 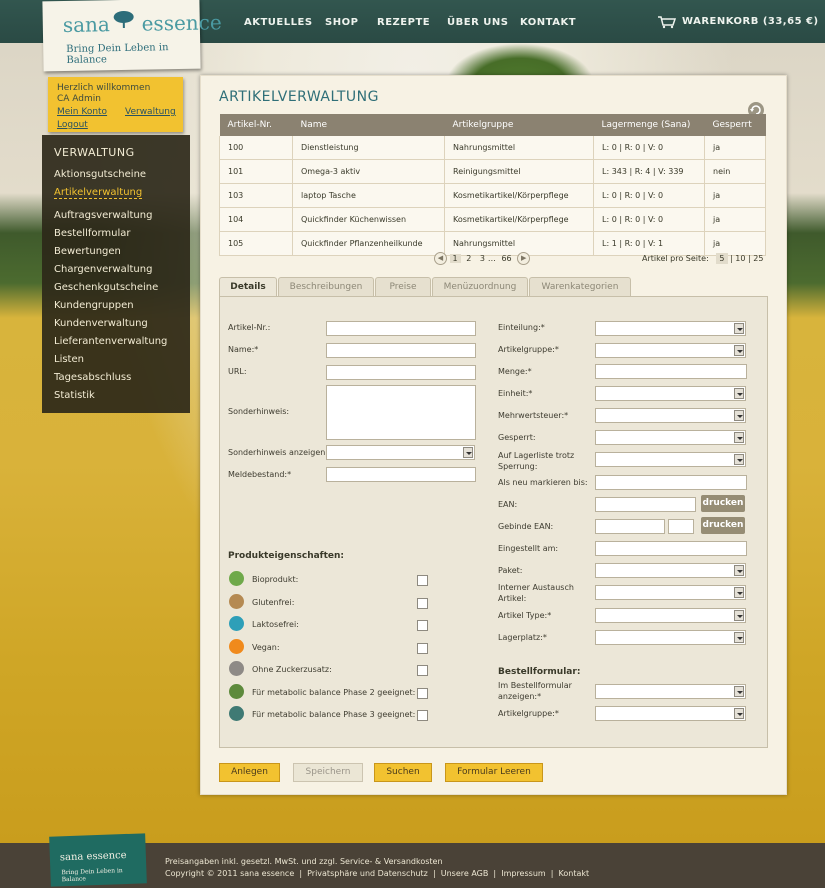 What do you see at coordinates (515, 393) in the screenshot?
I see `unit-label: Einheit:*` at bounding box center [515, 393].